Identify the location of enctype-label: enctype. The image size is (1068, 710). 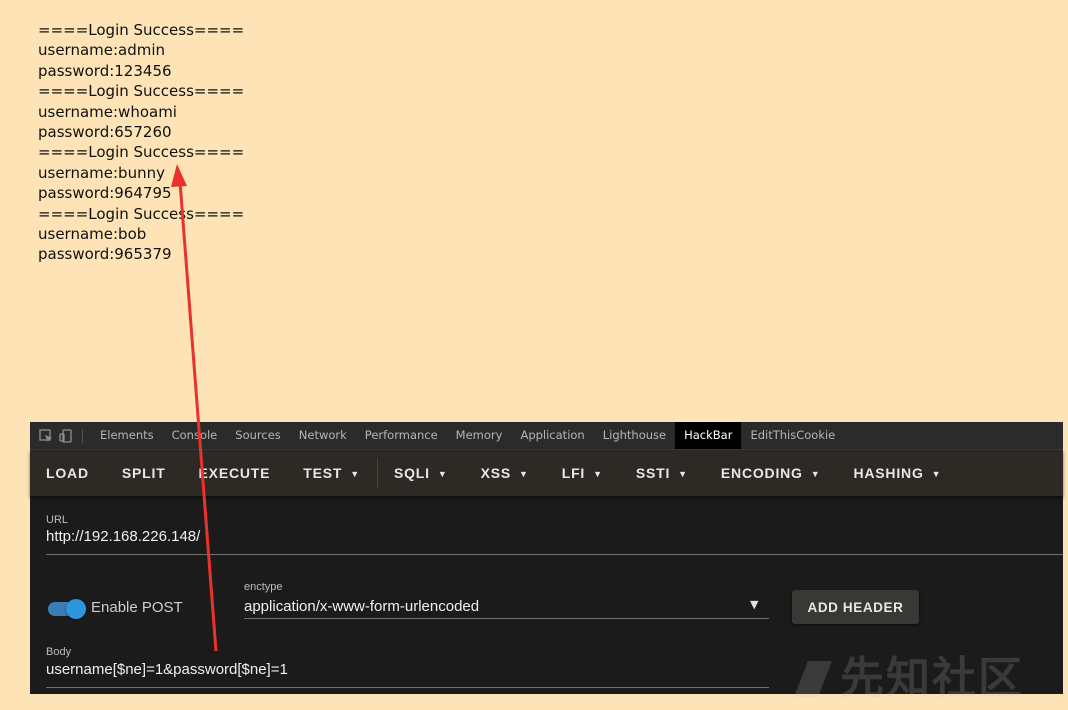
(263, 587).